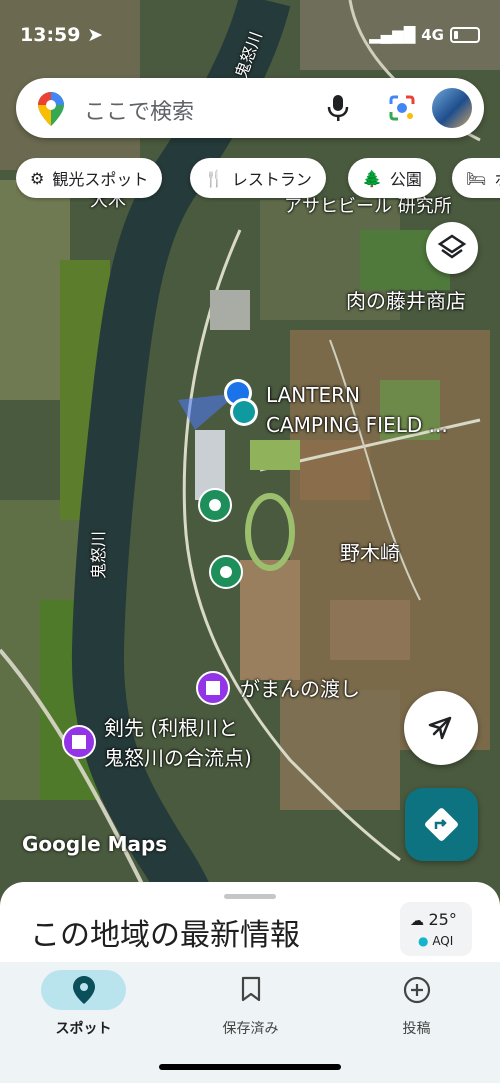 The width and height of the screenshot is (500, 1083). Describe the element at coordinates (250, 896) in the screenshot. I see `sheet-grab-handle` at that location.